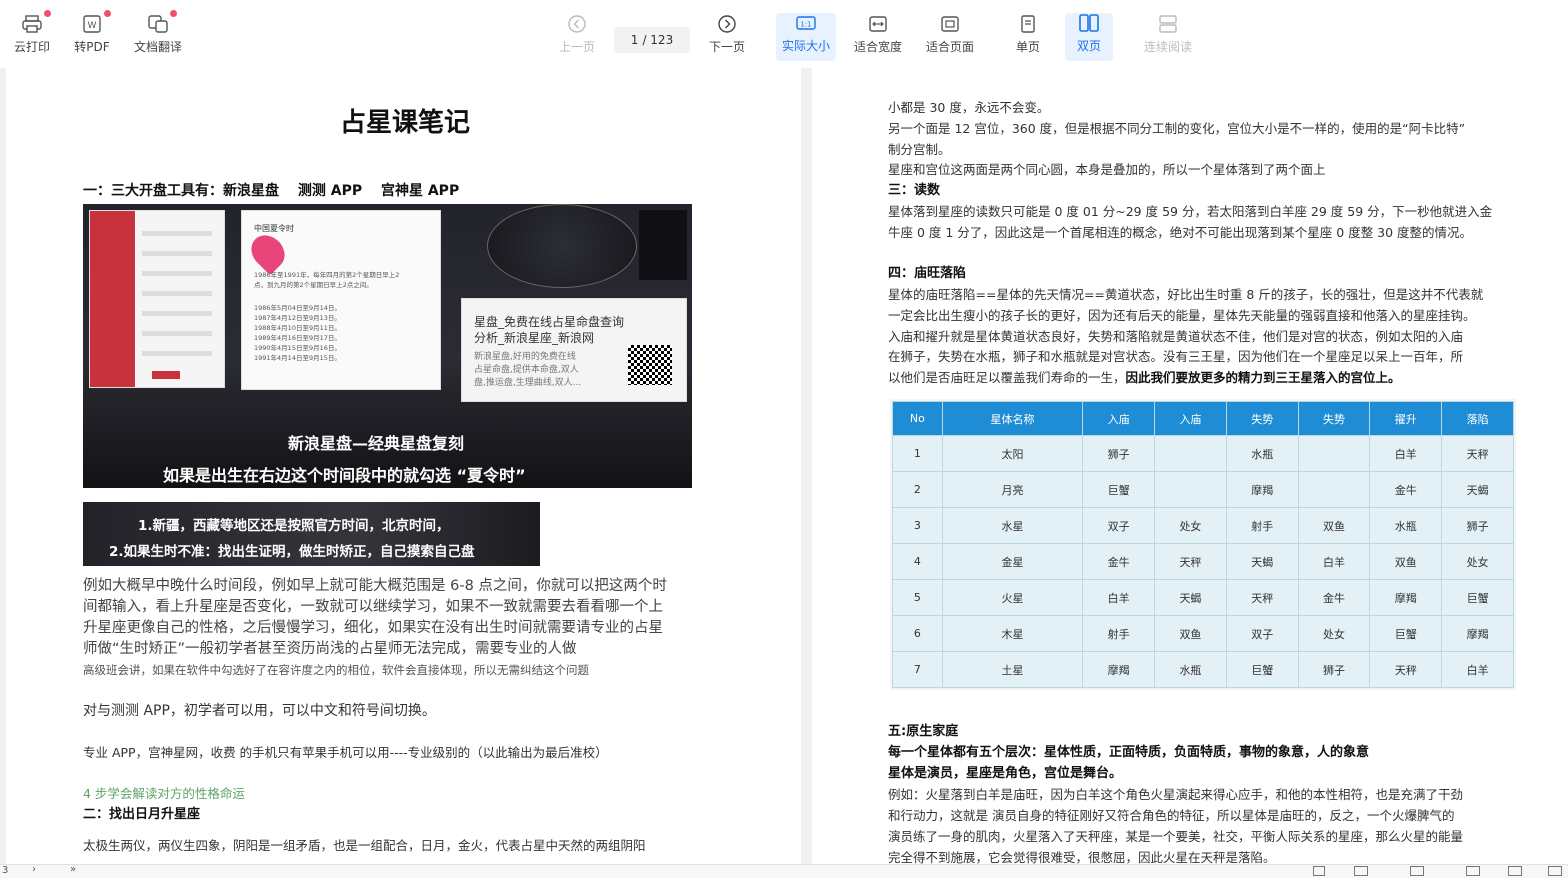  What do you see at coordinates (1262, 418) in the screenshot?
I see `table-header-cell: 失势` at bounding box center [1262, 418].